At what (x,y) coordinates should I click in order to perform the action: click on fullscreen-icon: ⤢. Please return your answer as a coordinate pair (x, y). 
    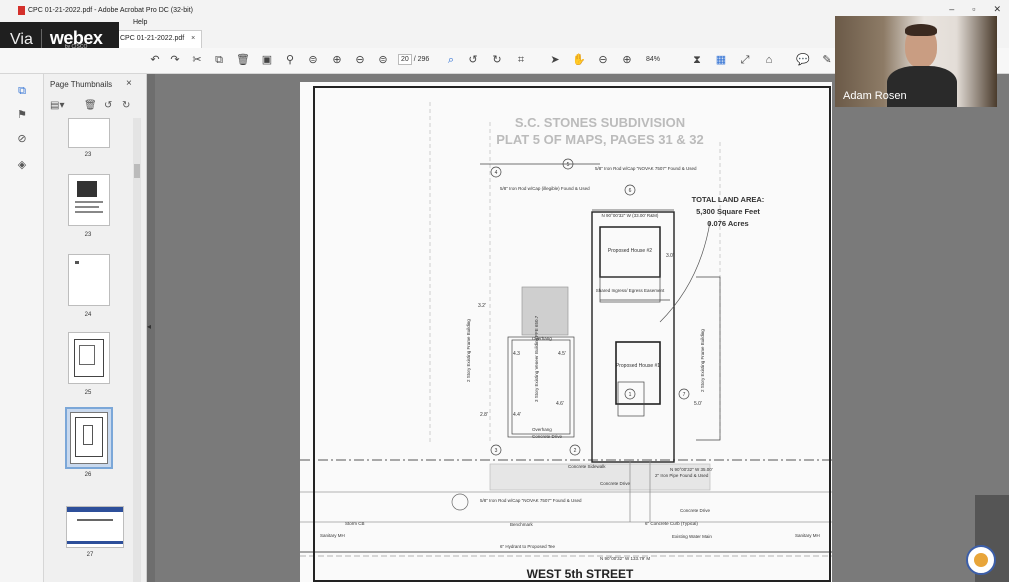
    Looking at the image, I should click on (745, 60).